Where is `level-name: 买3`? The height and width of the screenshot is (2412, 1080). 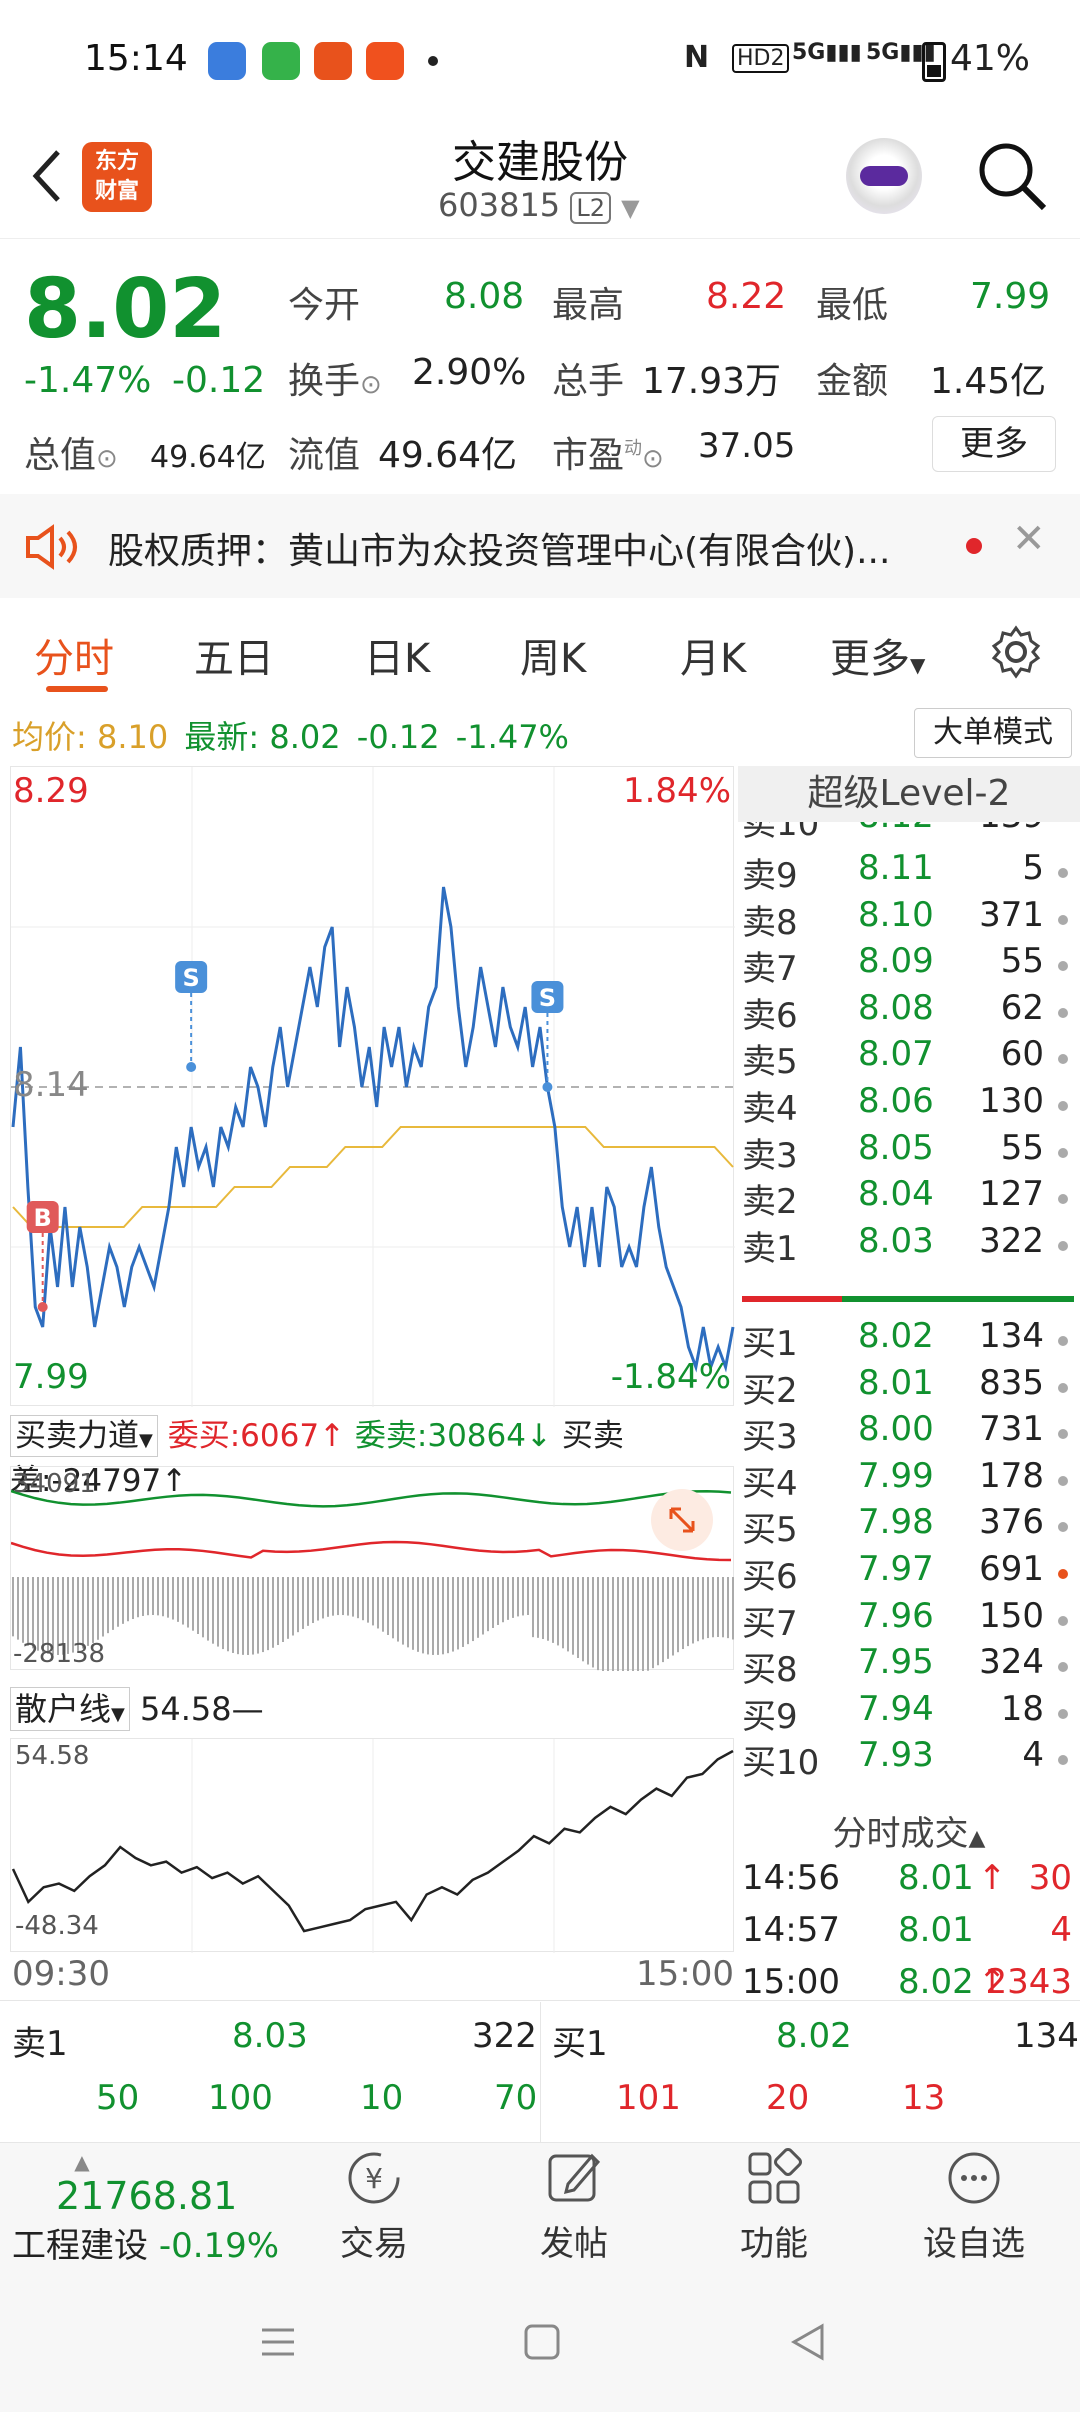
level-name: 买3 is located at coordinates (770, 1437).